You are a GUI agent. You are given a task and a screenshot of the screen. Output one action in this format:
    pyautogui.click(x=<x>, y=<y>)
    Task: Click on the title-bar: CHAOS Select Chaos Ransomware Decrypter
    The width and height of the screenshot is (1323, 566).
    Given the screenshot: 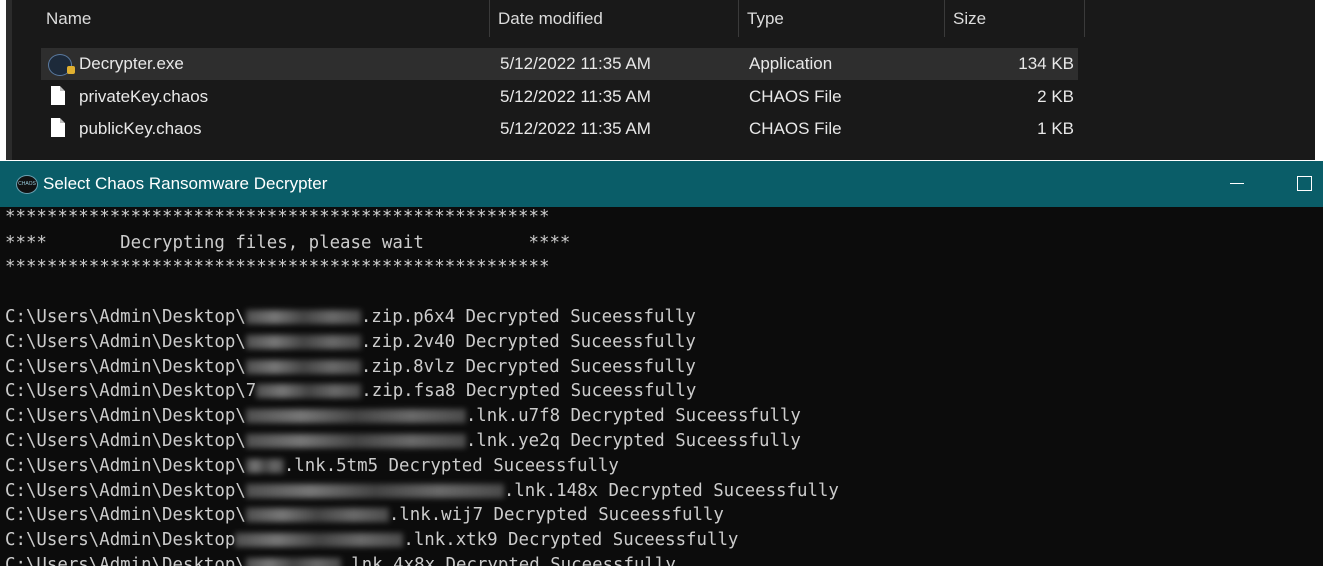 What is the action you would take?
    pyautogui.click(x=661, y=184)
    